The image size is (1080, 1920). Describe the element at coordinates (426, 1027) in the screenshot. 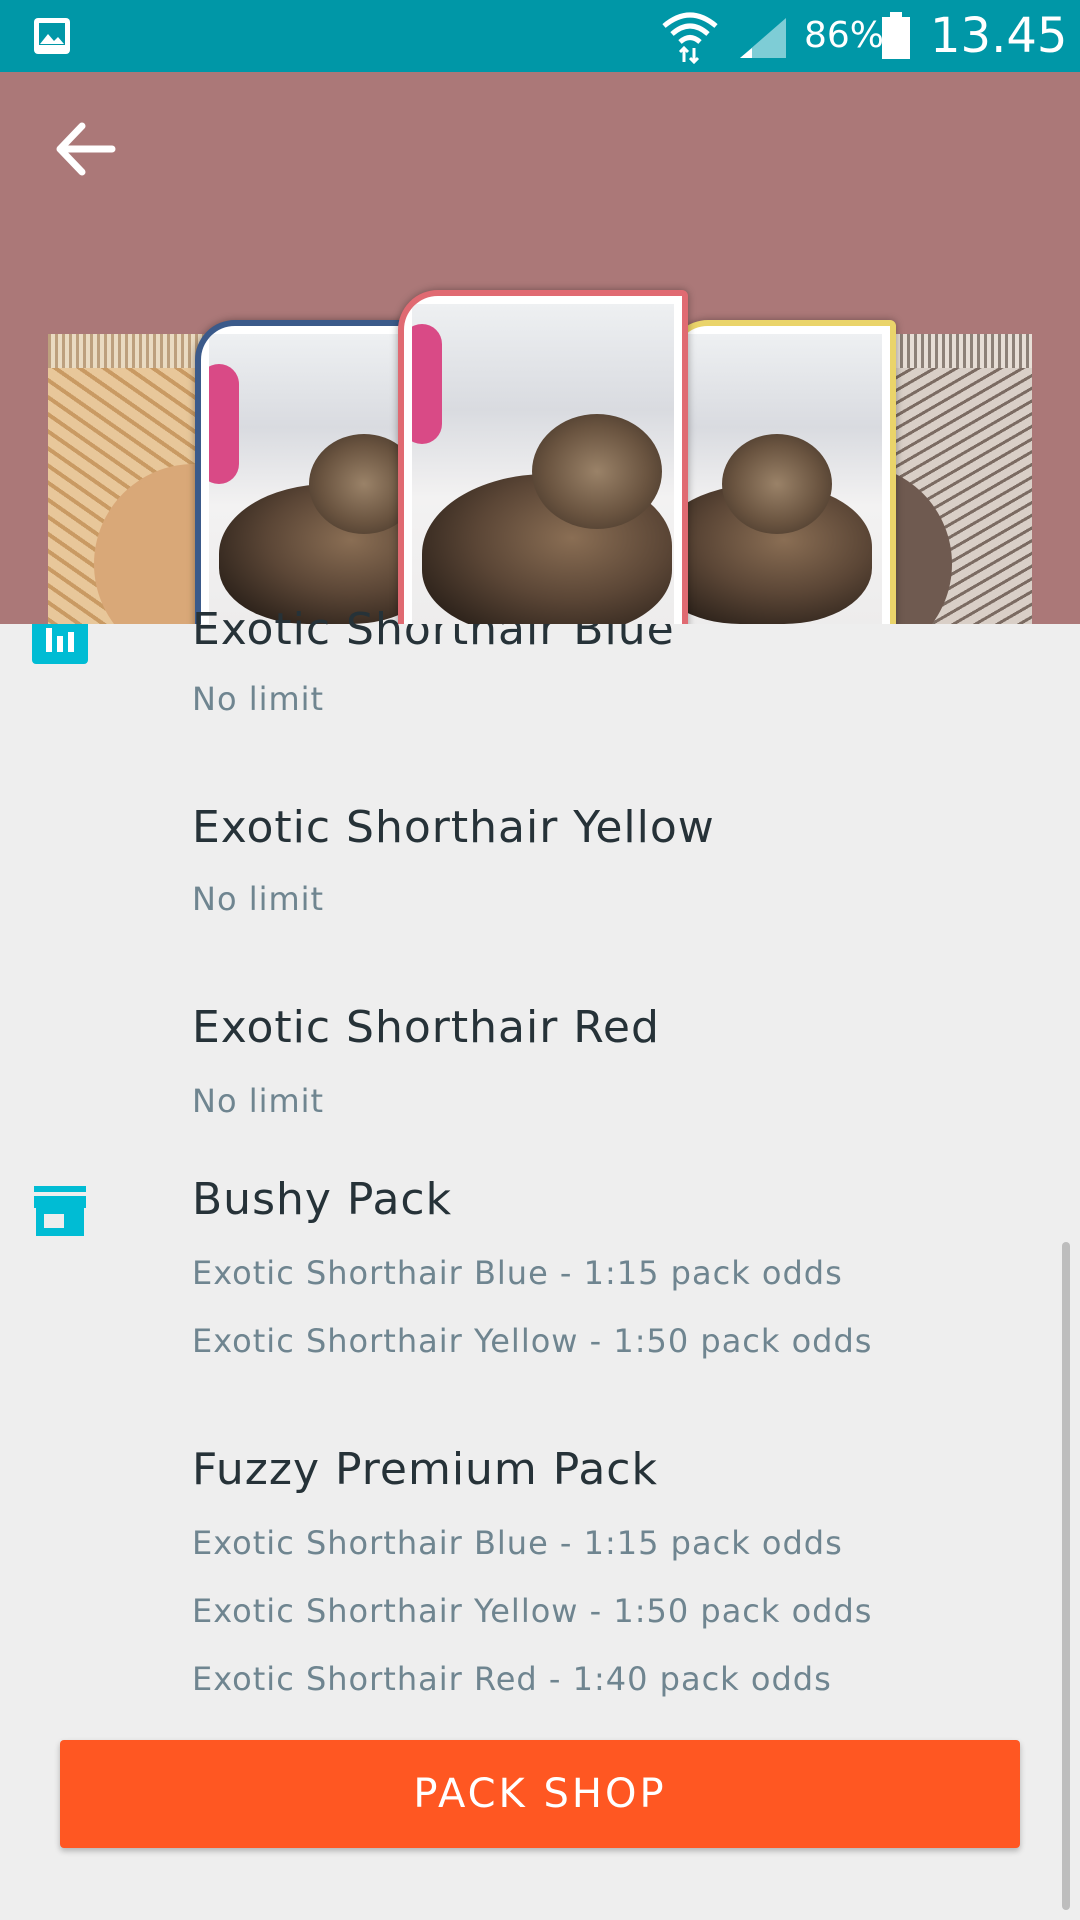

I see `item-title: Exotic Shorthair Red` at that location.